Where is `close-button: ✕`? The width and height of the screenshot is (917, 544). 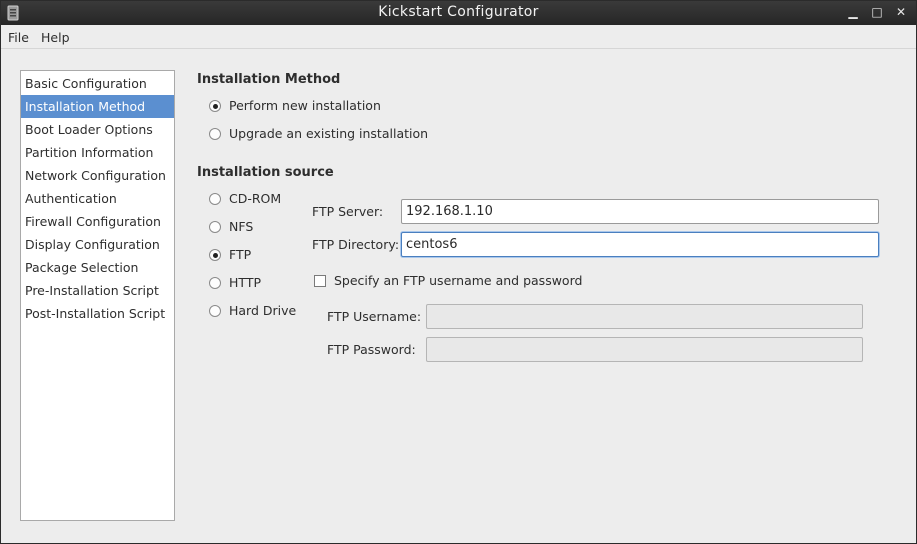
close-button: ✕ is located at coordinates (901, 12).